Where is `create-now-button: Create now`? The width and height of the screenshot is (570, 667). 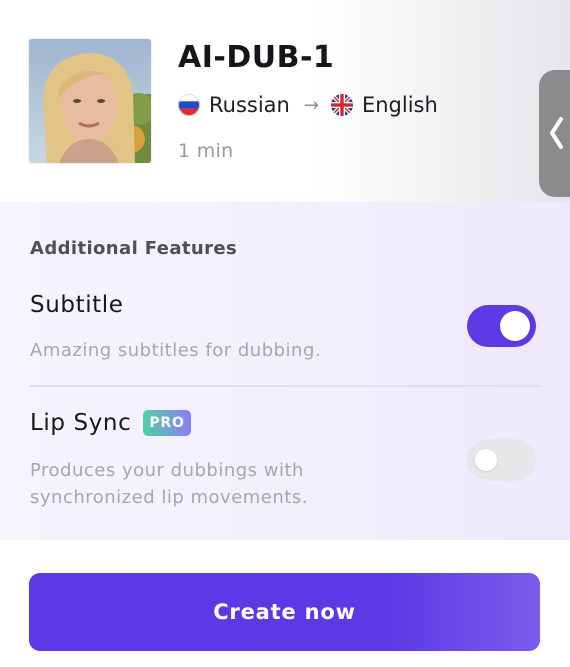
create-now-button: Create now is located at coordinates (284, 612).